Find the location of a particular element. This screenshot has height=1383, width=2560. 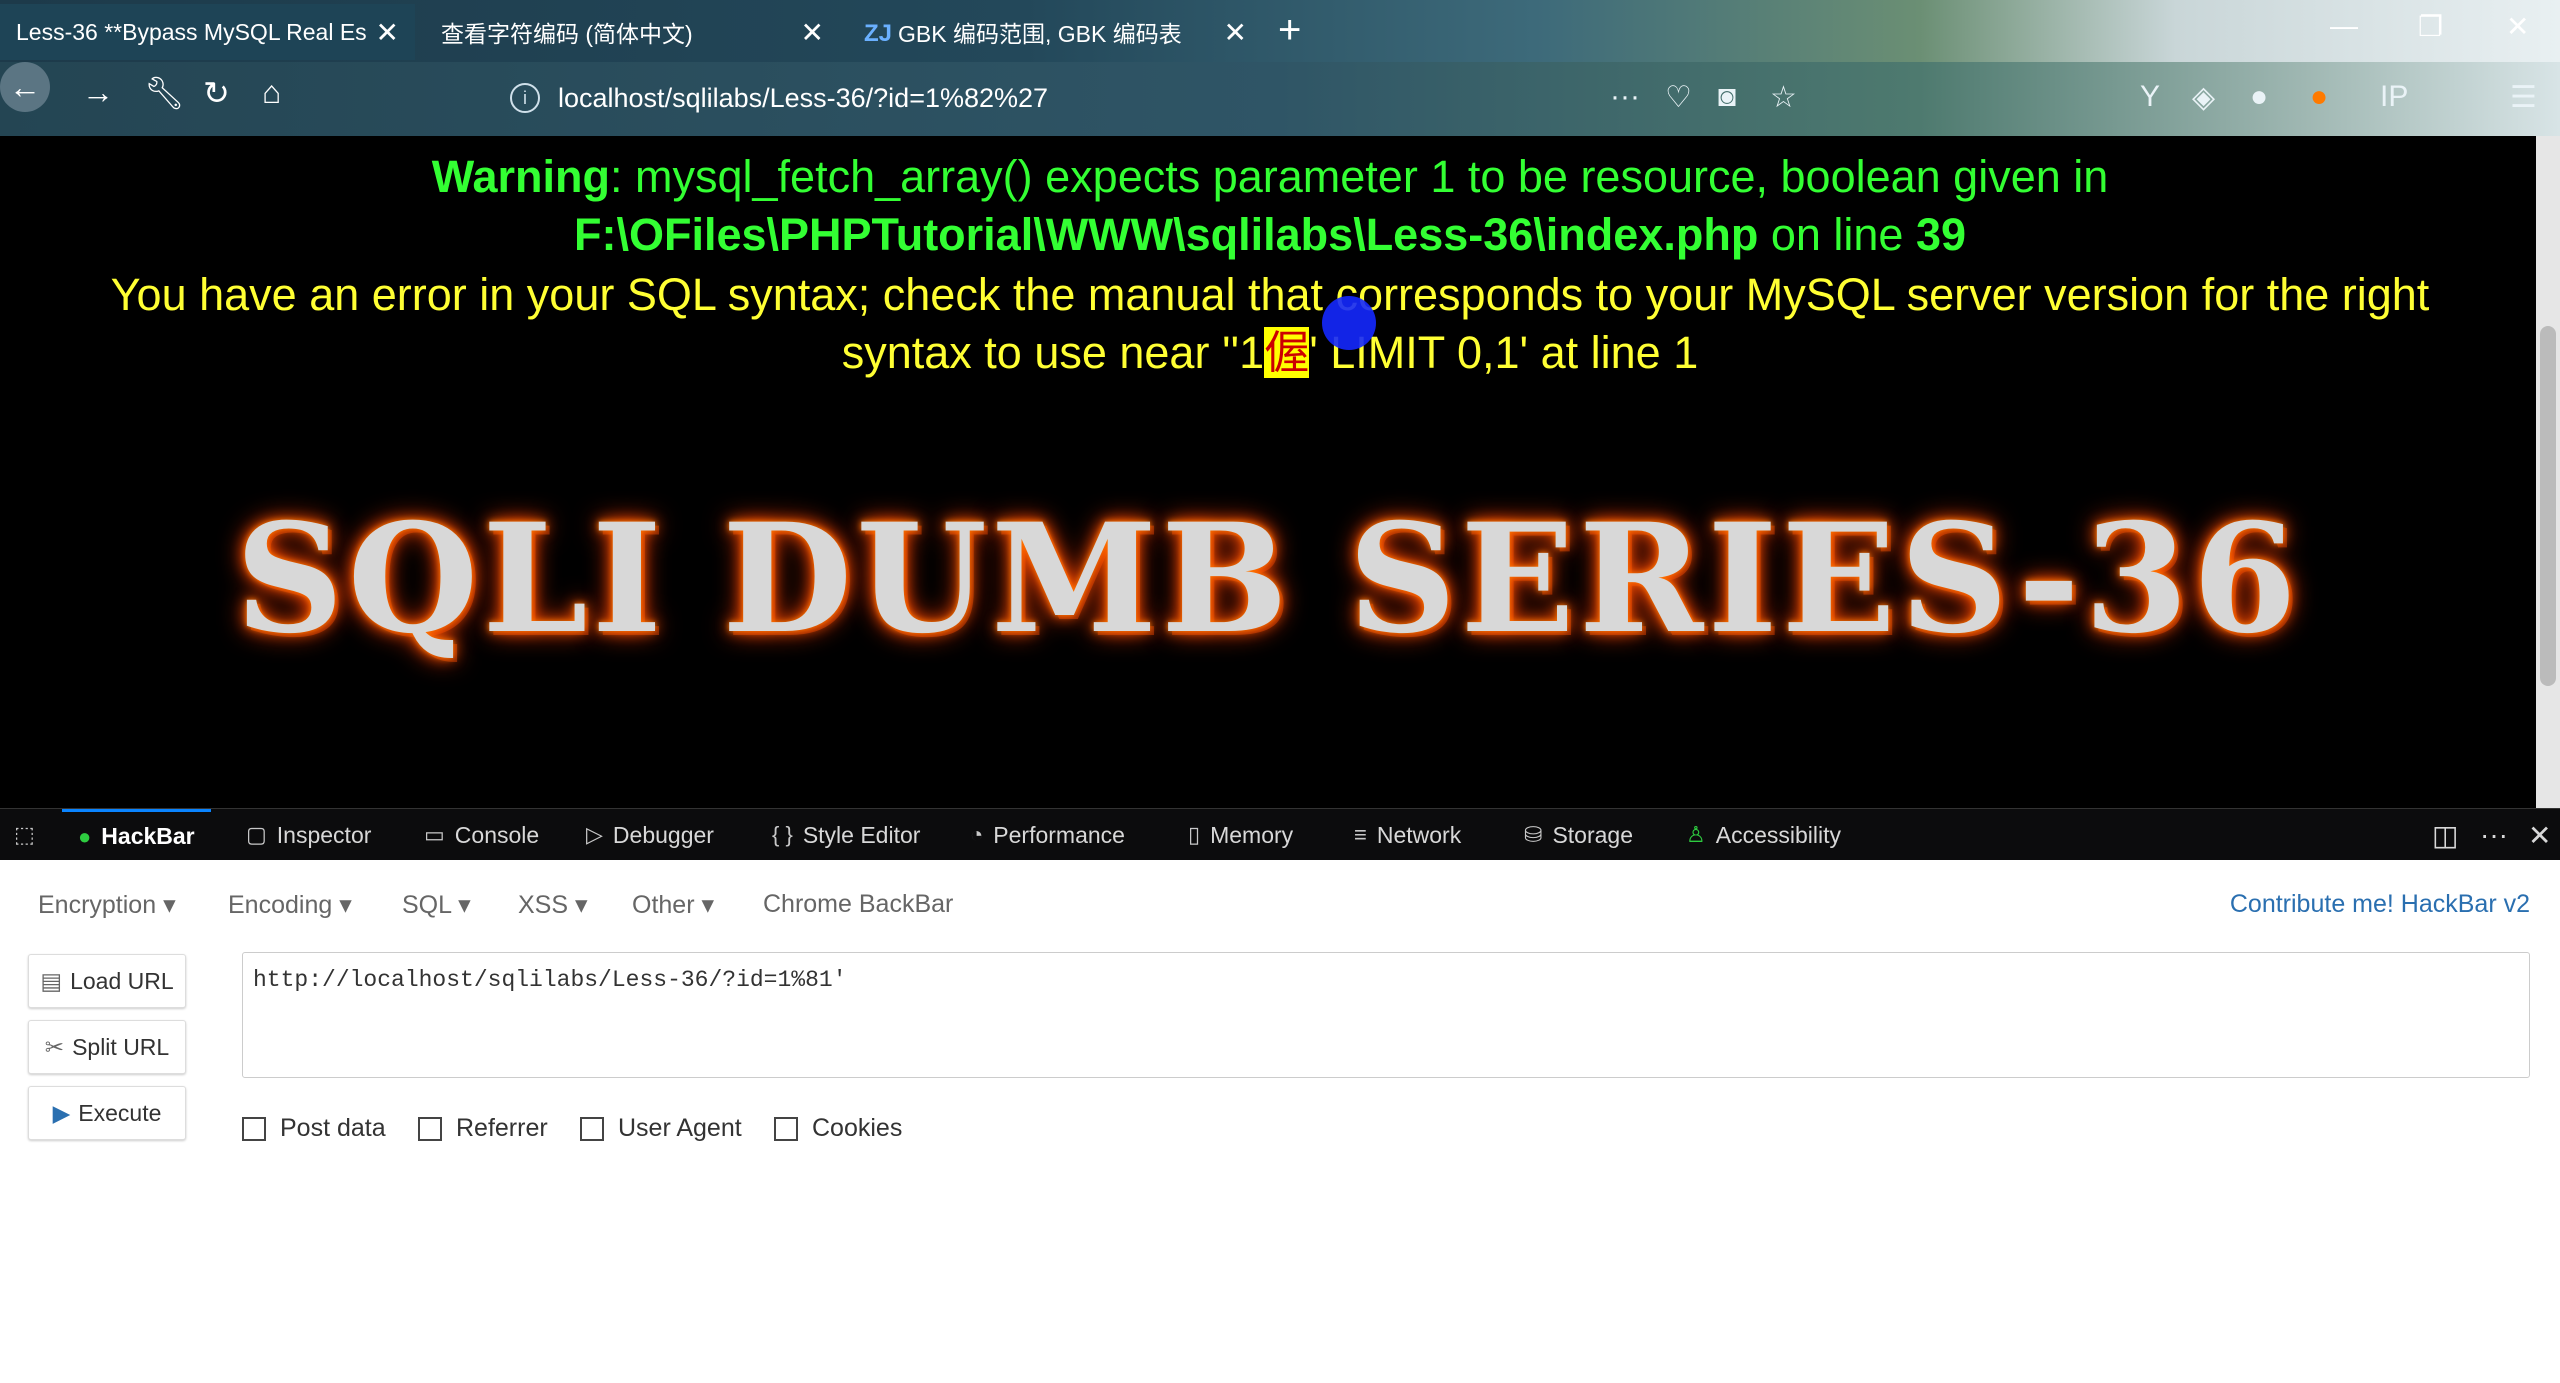

menu-xss: XSS ▾ is located at coordinates (553, 905).